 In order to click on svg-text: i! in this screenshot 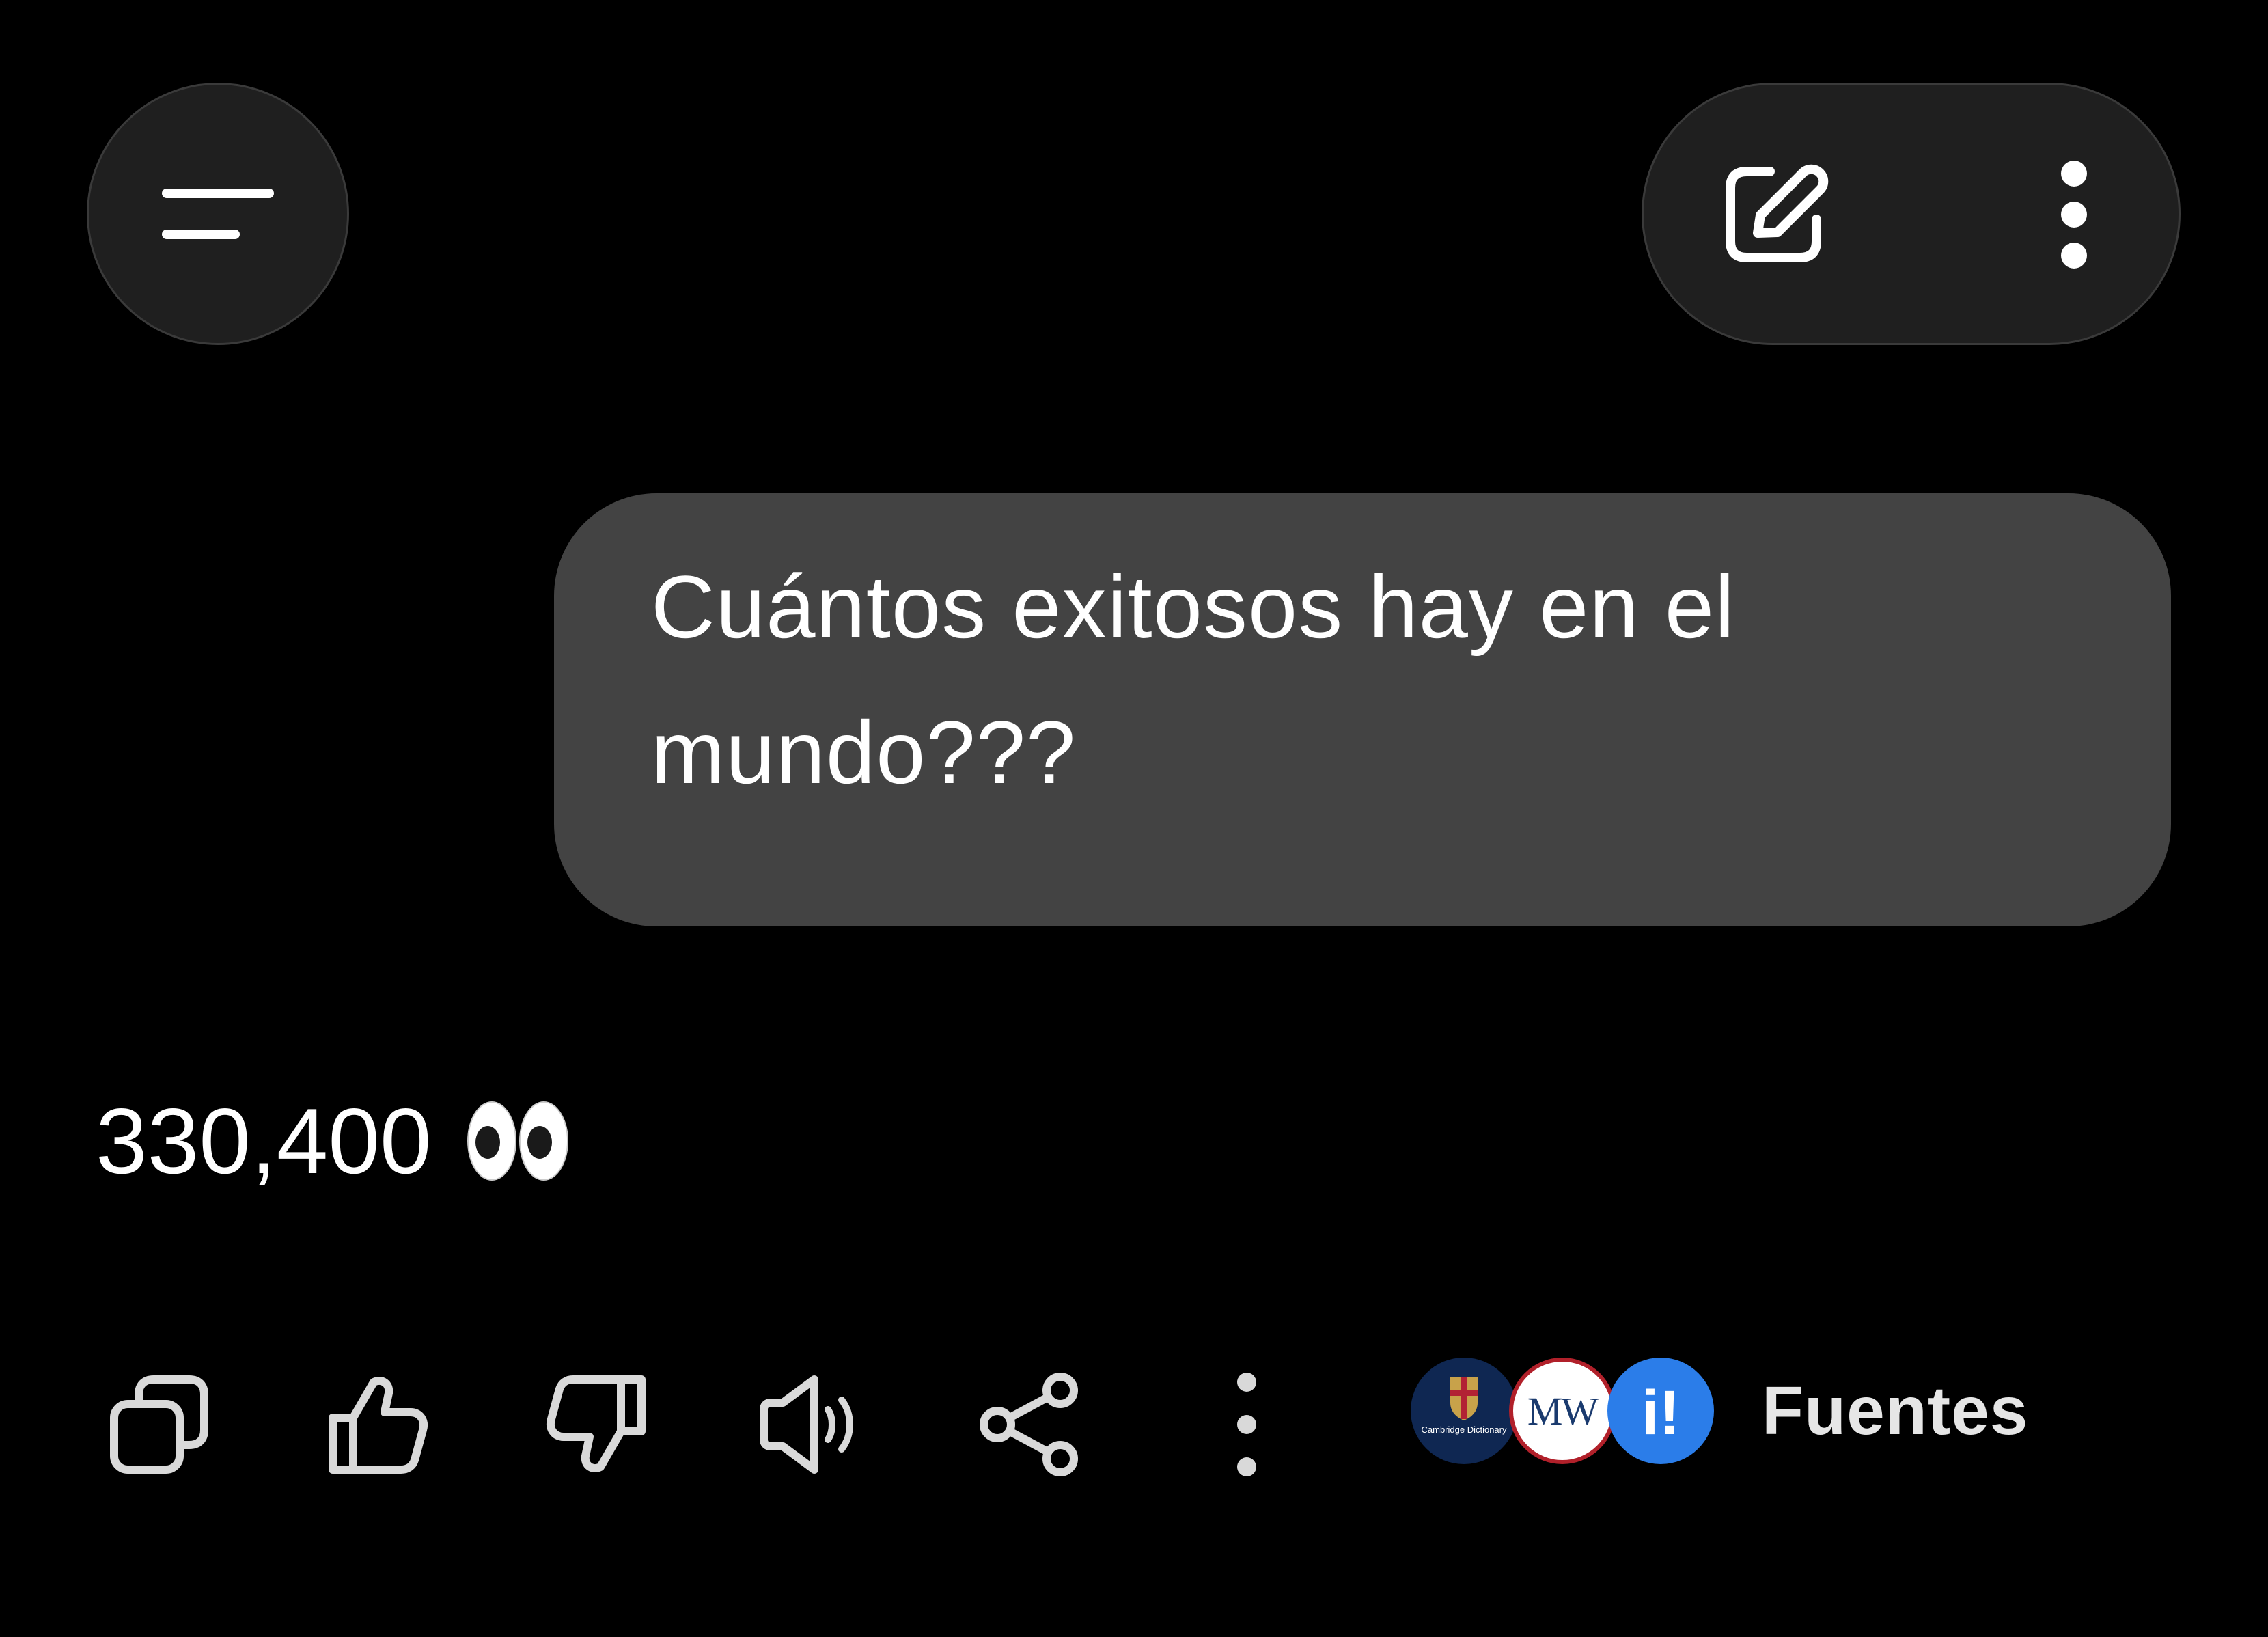, I will do `click(1661, 1413)`.